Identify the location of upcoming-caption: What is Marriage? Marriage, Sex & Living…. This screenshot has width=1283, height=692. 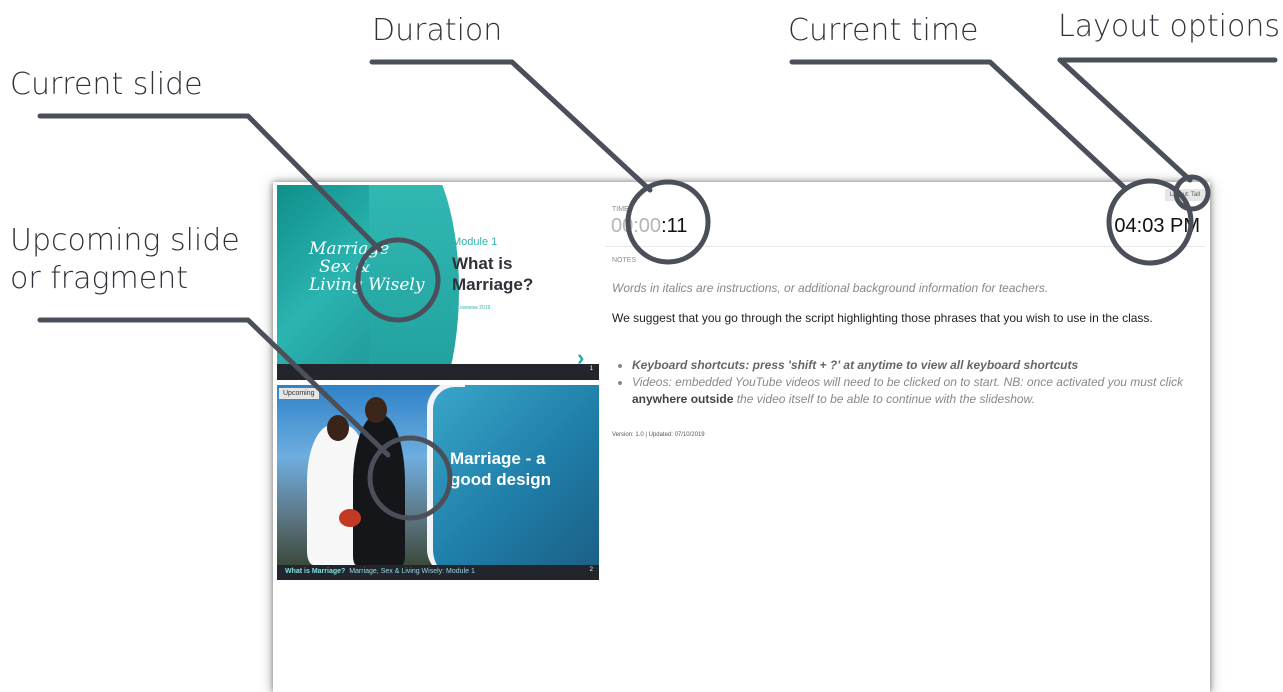
(380, 571).